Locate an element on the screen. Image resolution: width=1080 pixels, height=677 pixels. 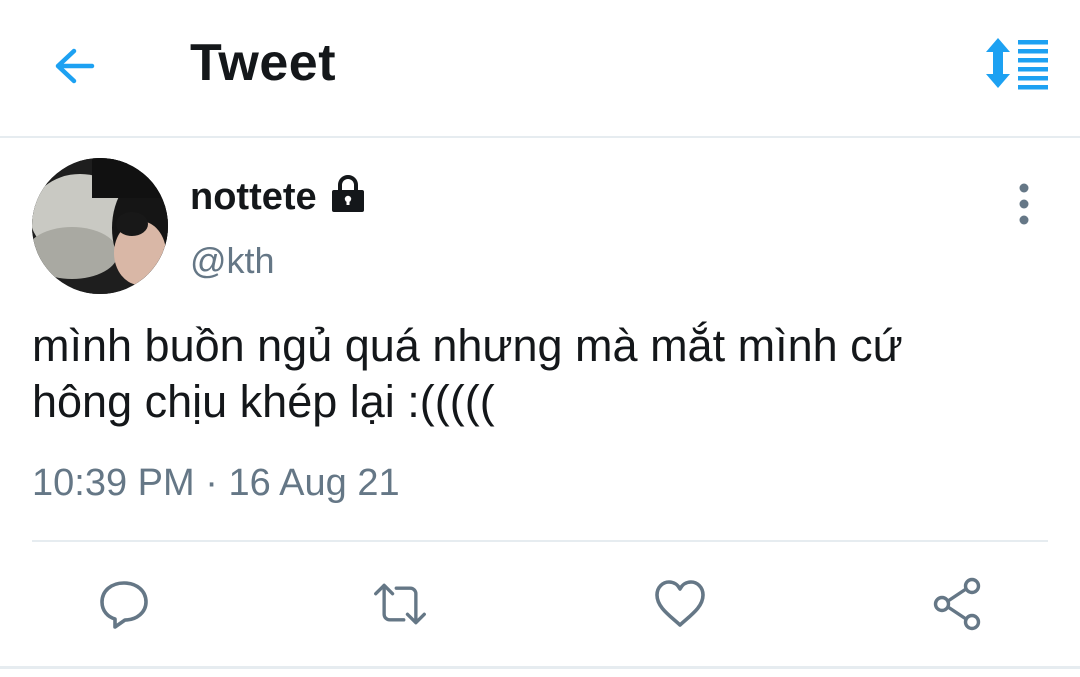
like-icon is located at coordinates (680, 603).